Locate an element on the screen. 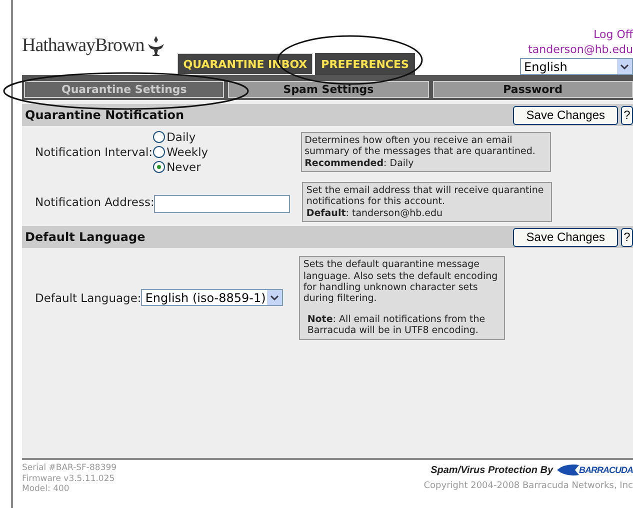 The image size is (633, 508). field-label: Default Language: is located at coordinates (88, 297).